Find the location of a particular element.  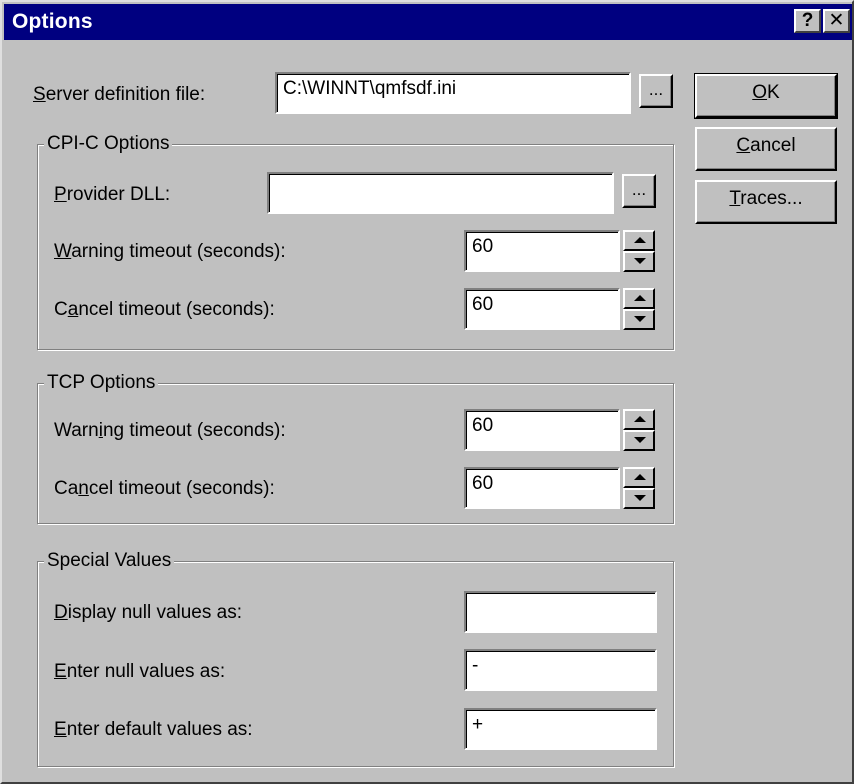

cpic-cancel-label-rest: ncel timeout (seconds): is located at coordinates (176, 309).